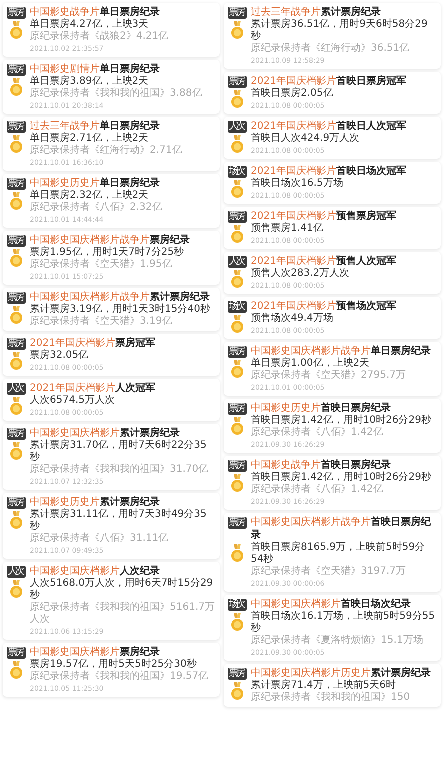  I want to click on previous-record: 原纪录保持者《夏洛特烦恼》15.1万场, so click(337, 641).